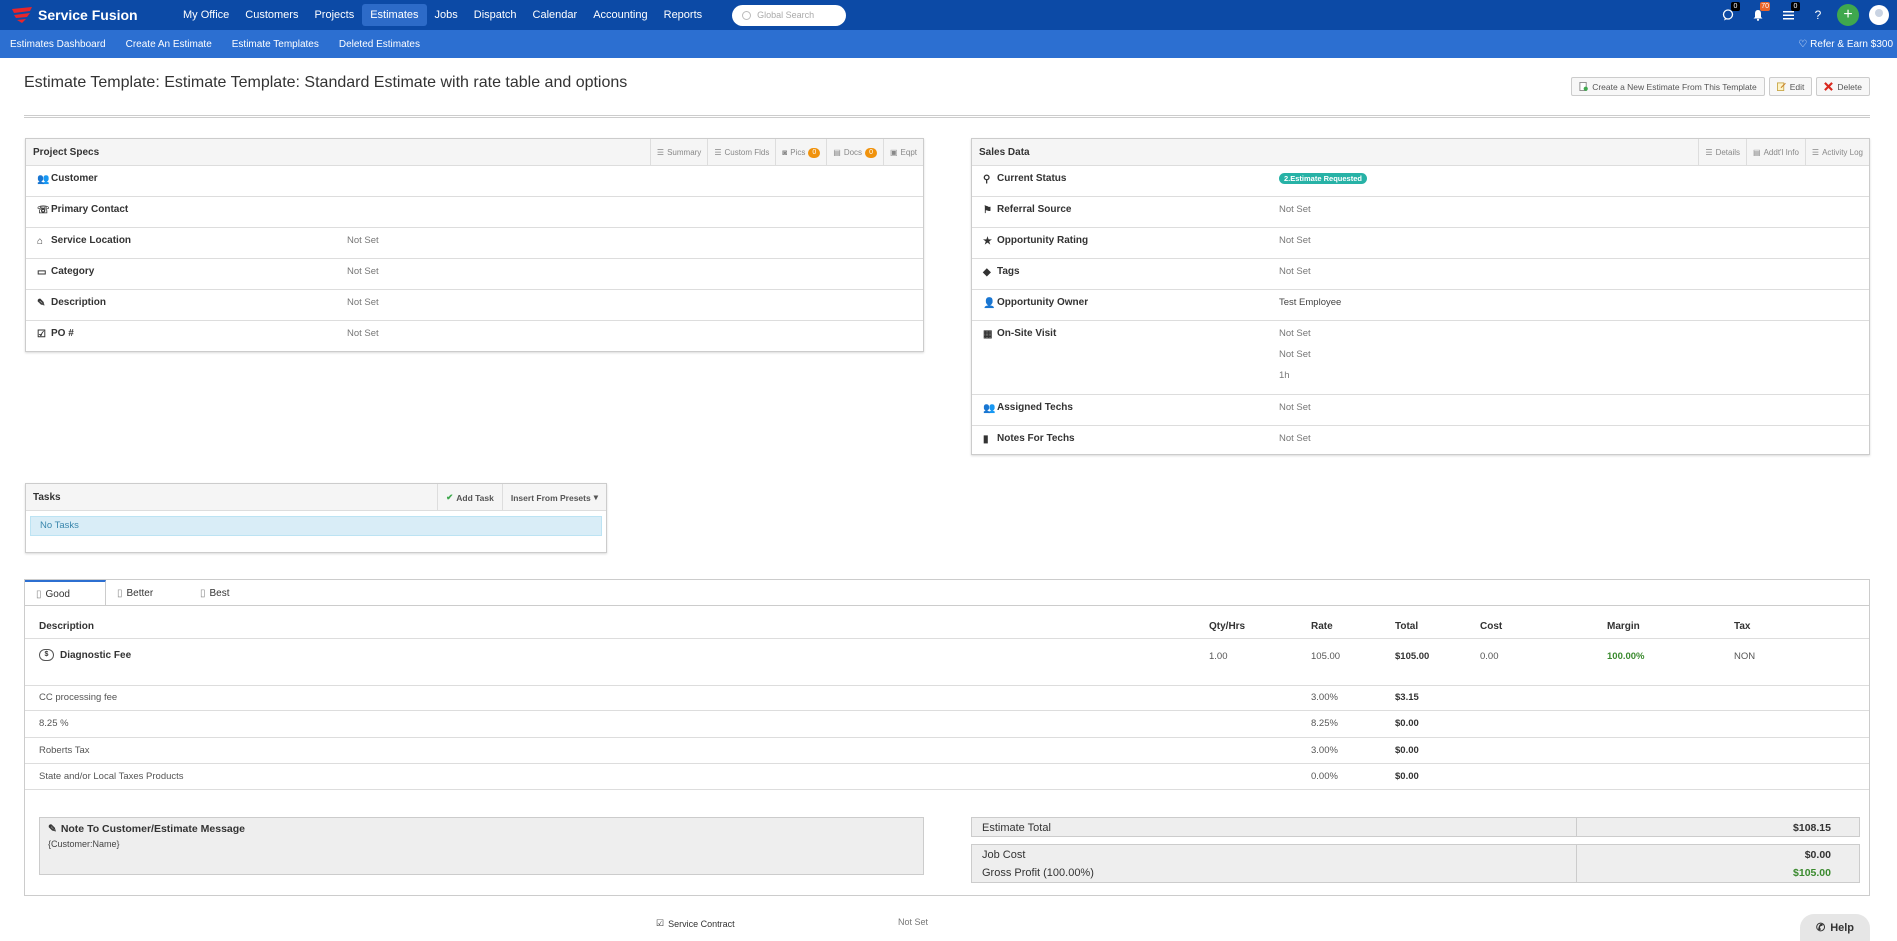 This screenshot has height=941, width=1897. Describe the element at coordinates (1843, 86) in the screenshot. I see `delete-button: Delete` at that location.